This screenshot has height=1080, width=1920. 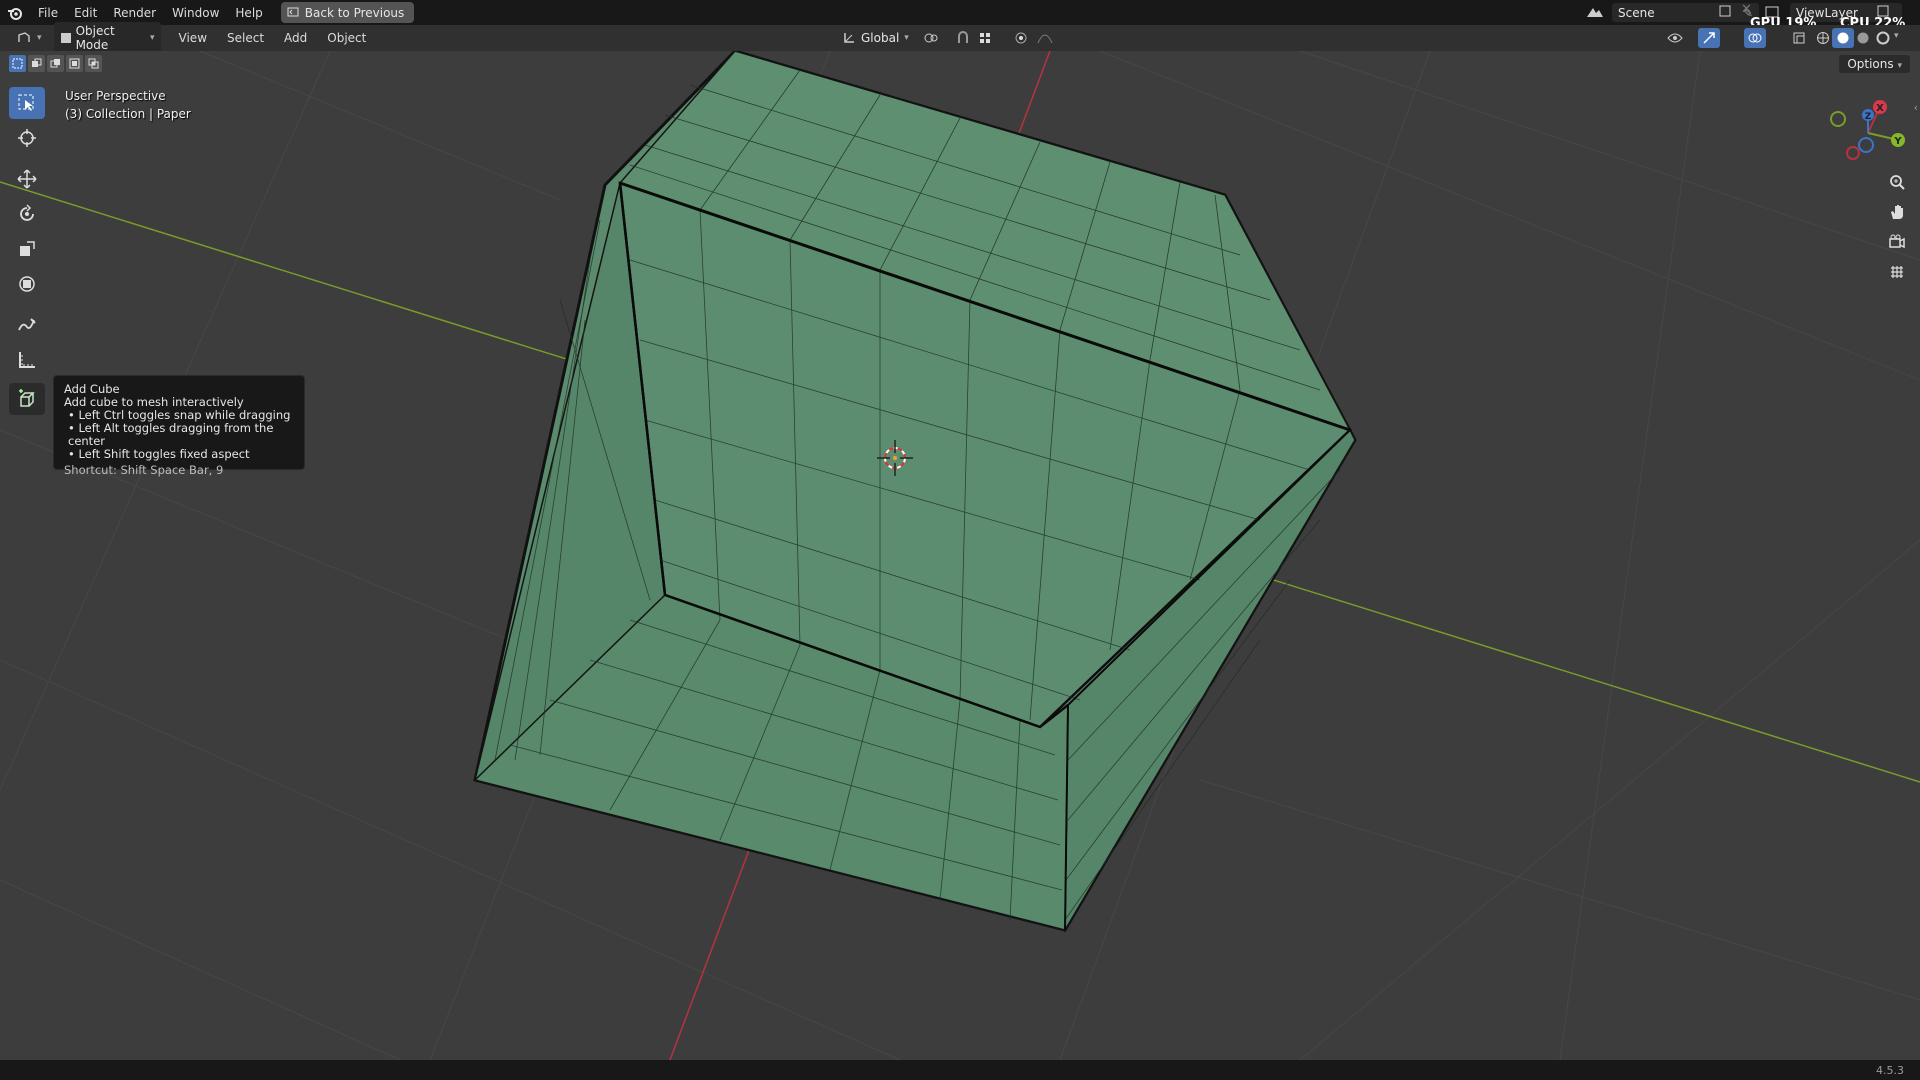 I want to click on scene-icon, so click(x=1595, y=12).